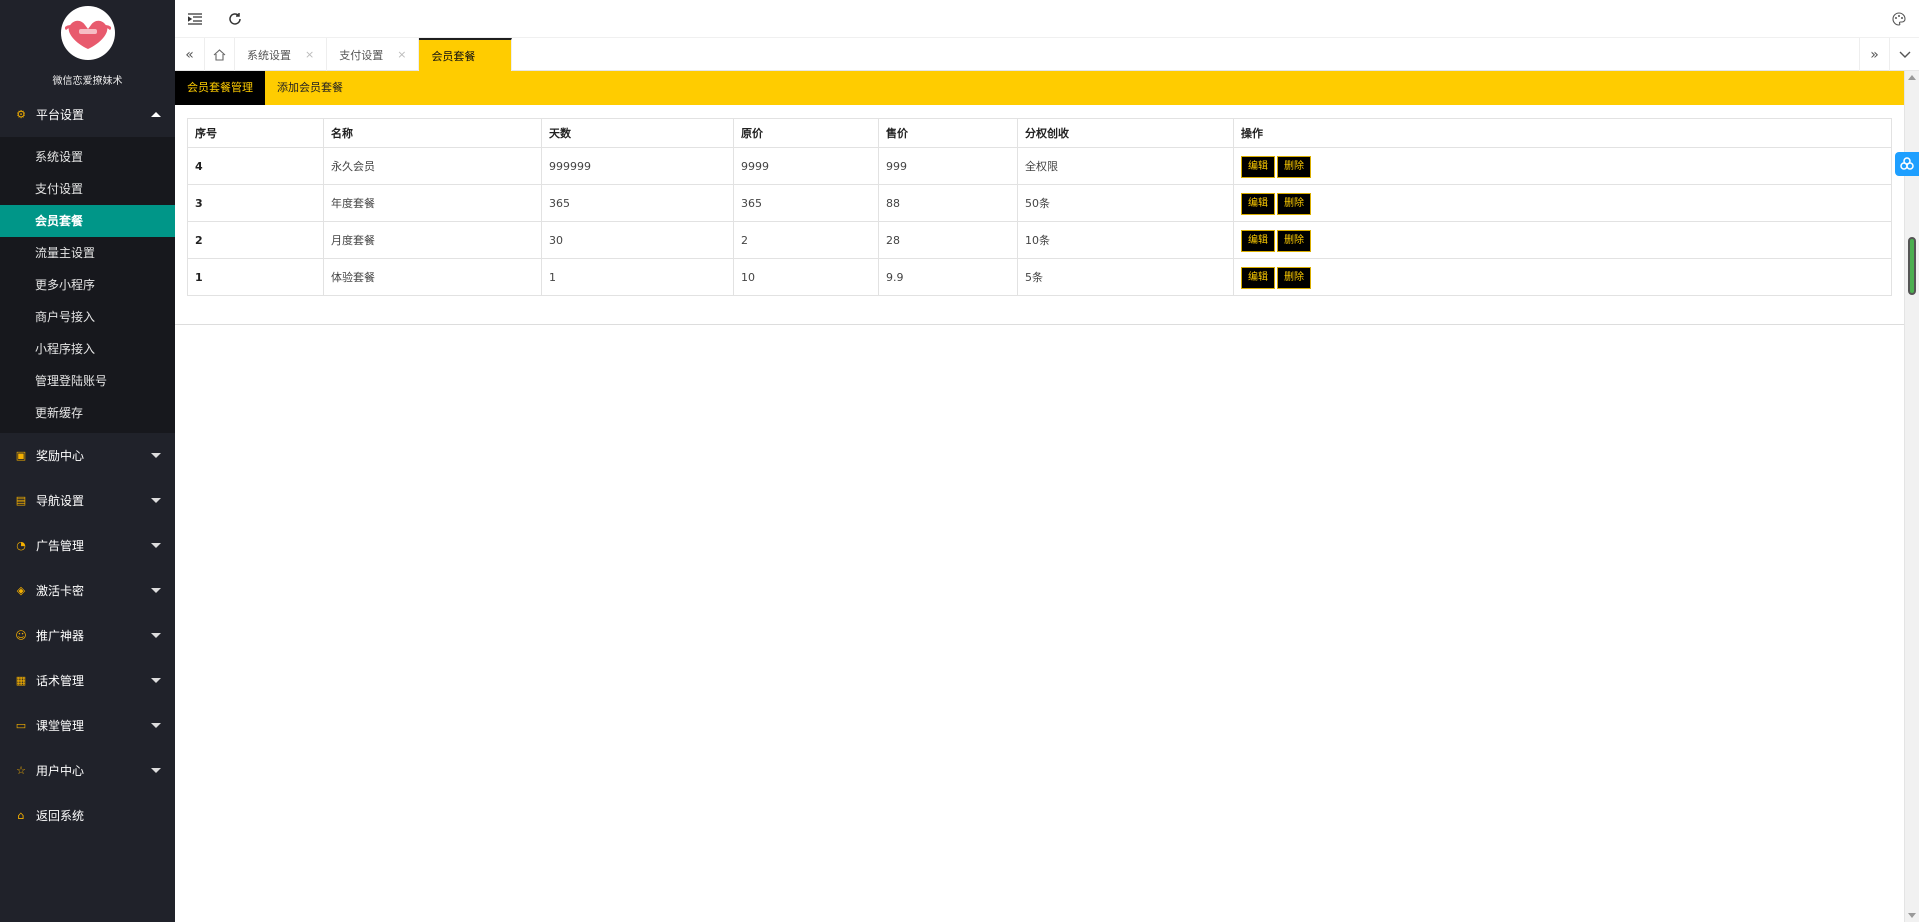 The height and width of the screenshot is (922, 1919). Describe the element at coordinates (432, 166) in the screenshot. I see `table-cell: 永久会员` at that location.